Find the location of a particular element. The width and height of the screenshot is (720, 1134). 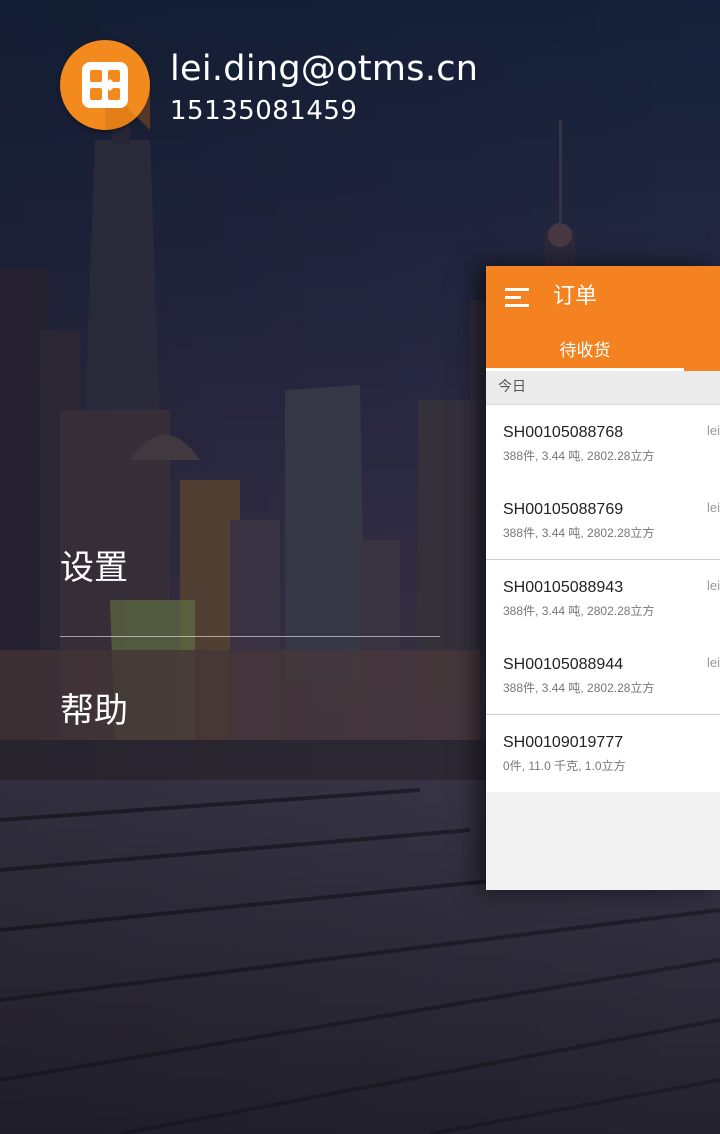

order-number: SH00105088769 is located at coordinates (563, 509).